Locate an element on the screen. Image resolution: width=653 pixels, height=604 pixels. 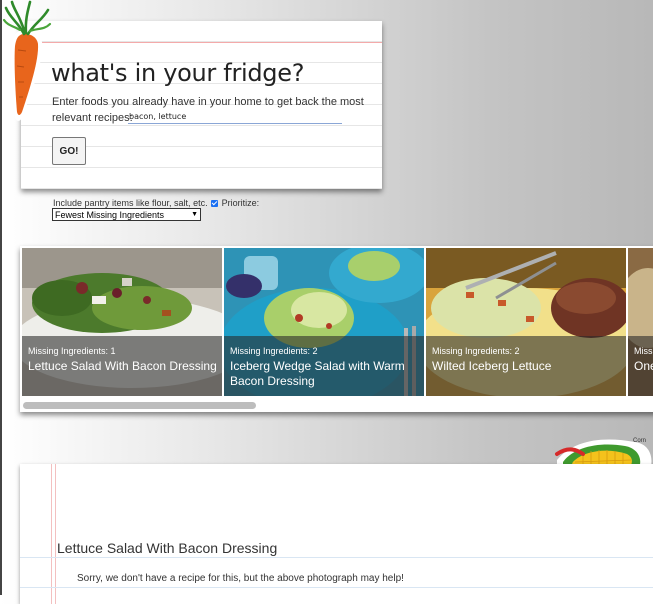
prioritize-label: Prioritize: is located at coordinates (240, 203).